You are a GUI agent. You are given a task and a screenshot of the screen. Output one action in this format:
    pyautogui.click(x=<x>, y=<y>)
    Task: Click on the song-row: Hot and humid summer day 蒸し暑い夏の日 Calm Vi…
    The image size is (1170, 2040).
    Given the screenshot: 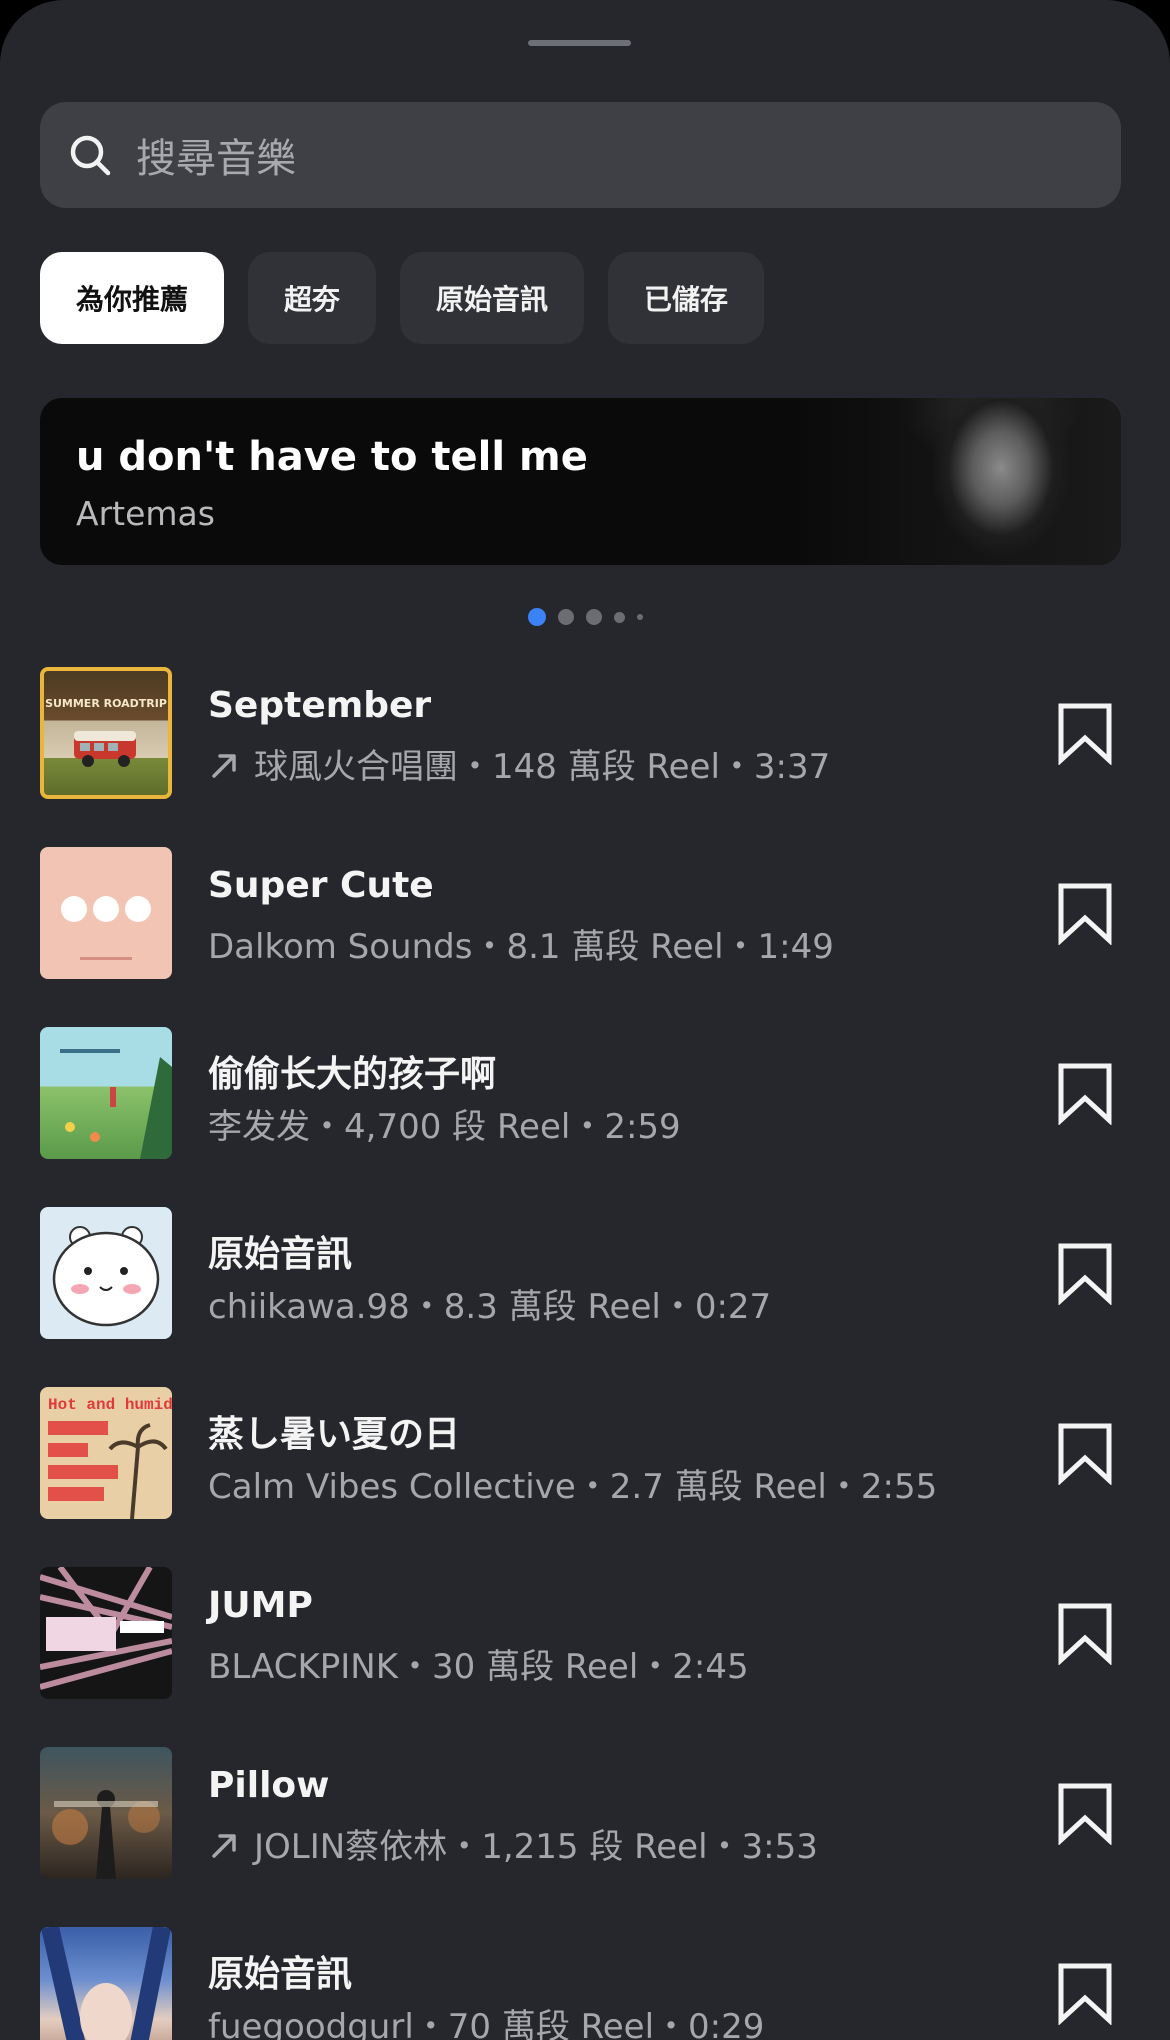 What is the action you would take?
    pyautogui.click(x=585, y=1477)
    